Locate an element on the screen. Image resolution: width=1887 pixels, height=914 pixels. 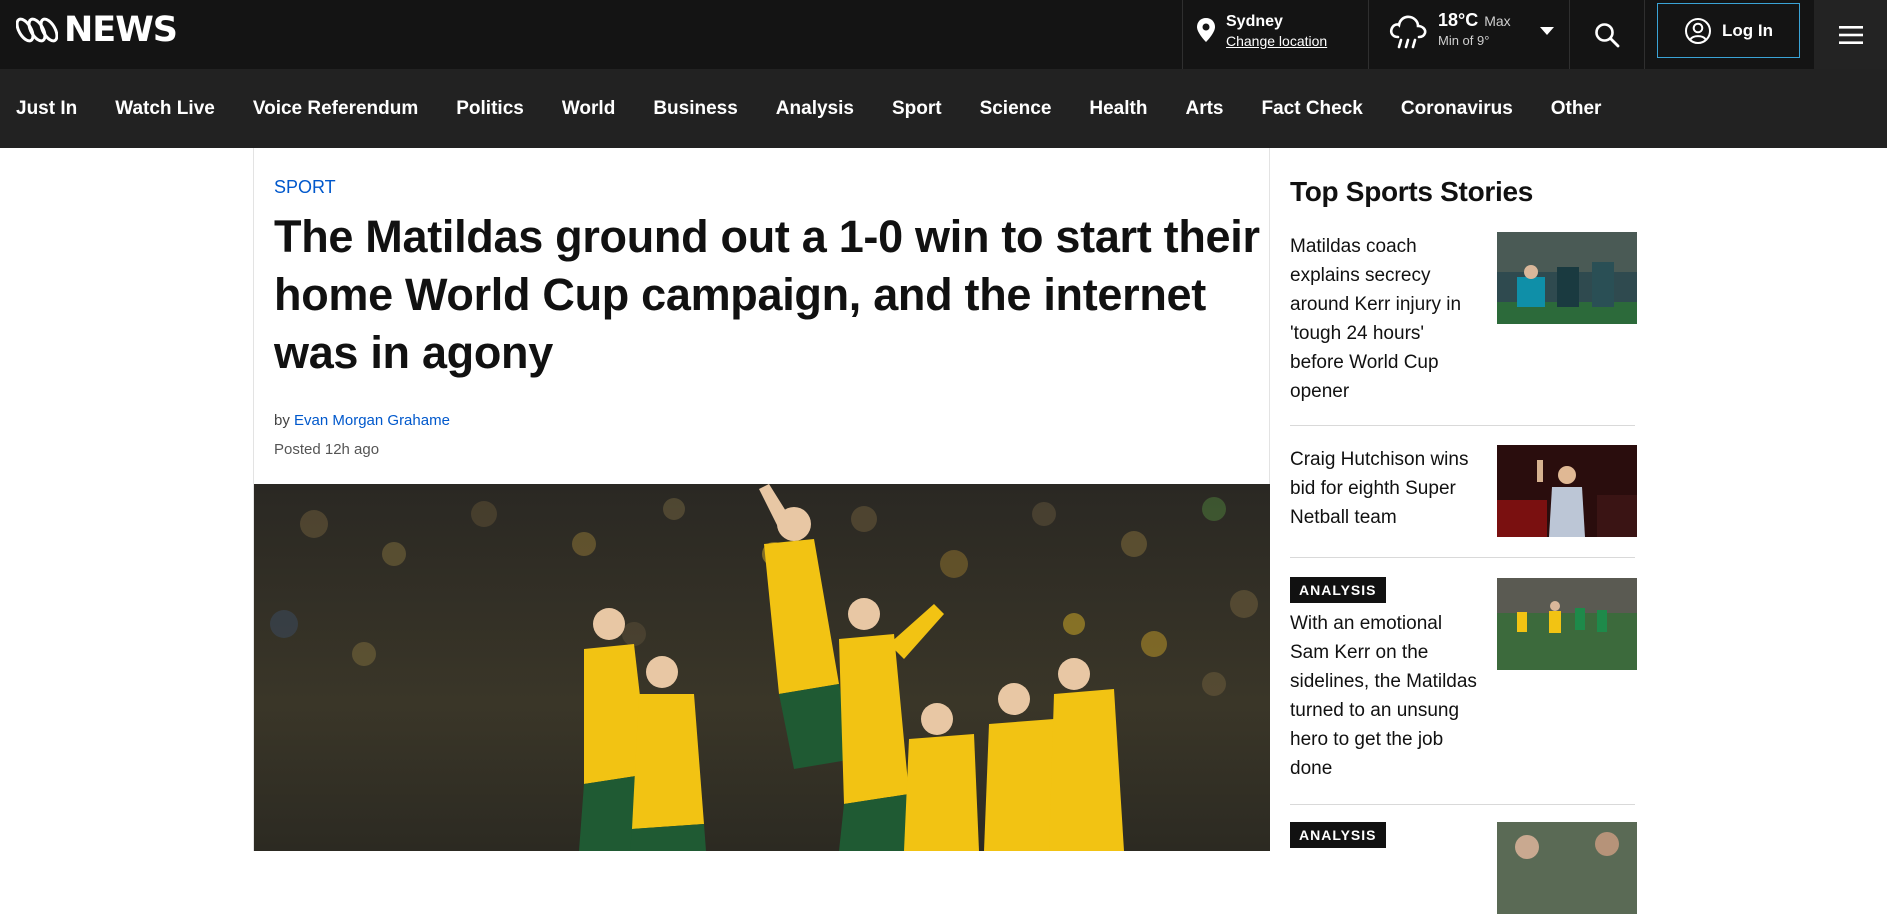
author-link: Evan Morgan Grahame is located at coordinates (372, 420).